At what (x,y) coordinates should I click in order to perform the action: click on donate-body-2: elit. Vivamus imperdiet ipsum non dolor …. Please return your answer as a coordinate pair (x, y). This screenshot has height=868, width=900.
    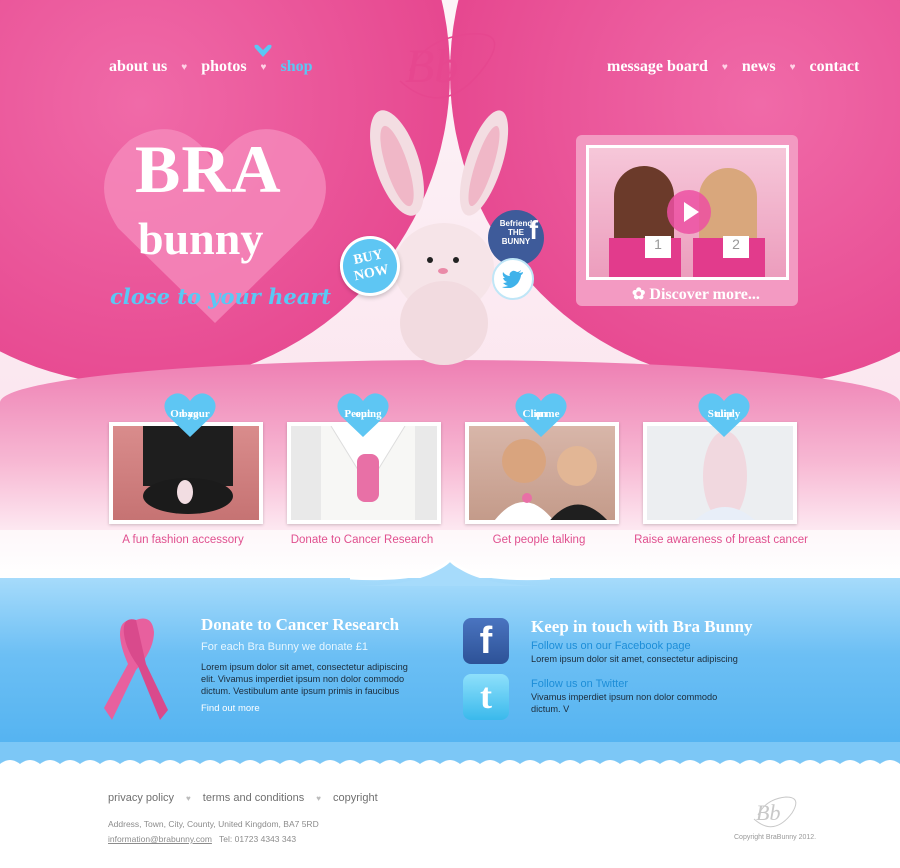
    Looking at the image, I should click on (303, 679).